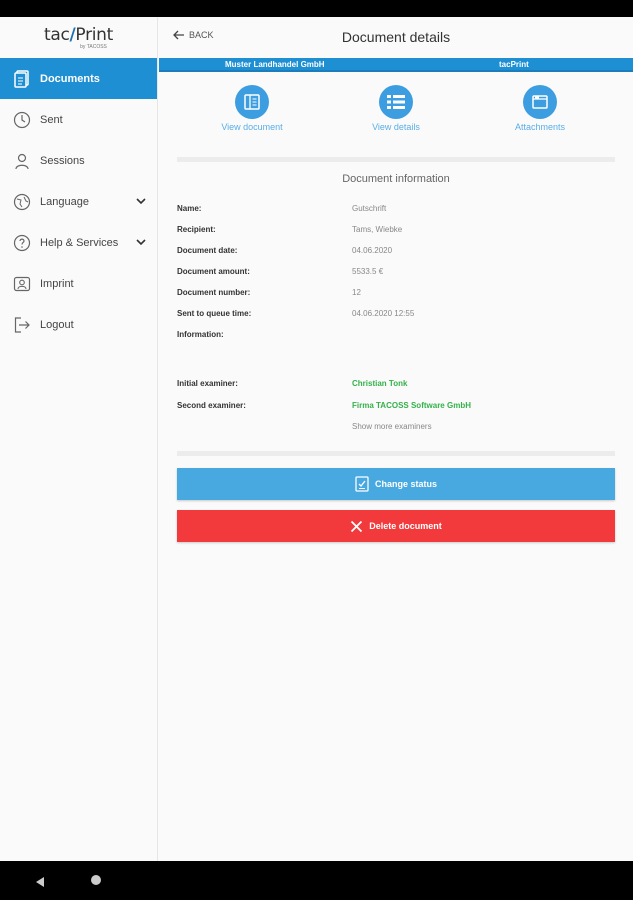  What do you see at coordinates (362, 484) in the screenshot?
I see `change-status-icon` at bounding box center [362, 484].